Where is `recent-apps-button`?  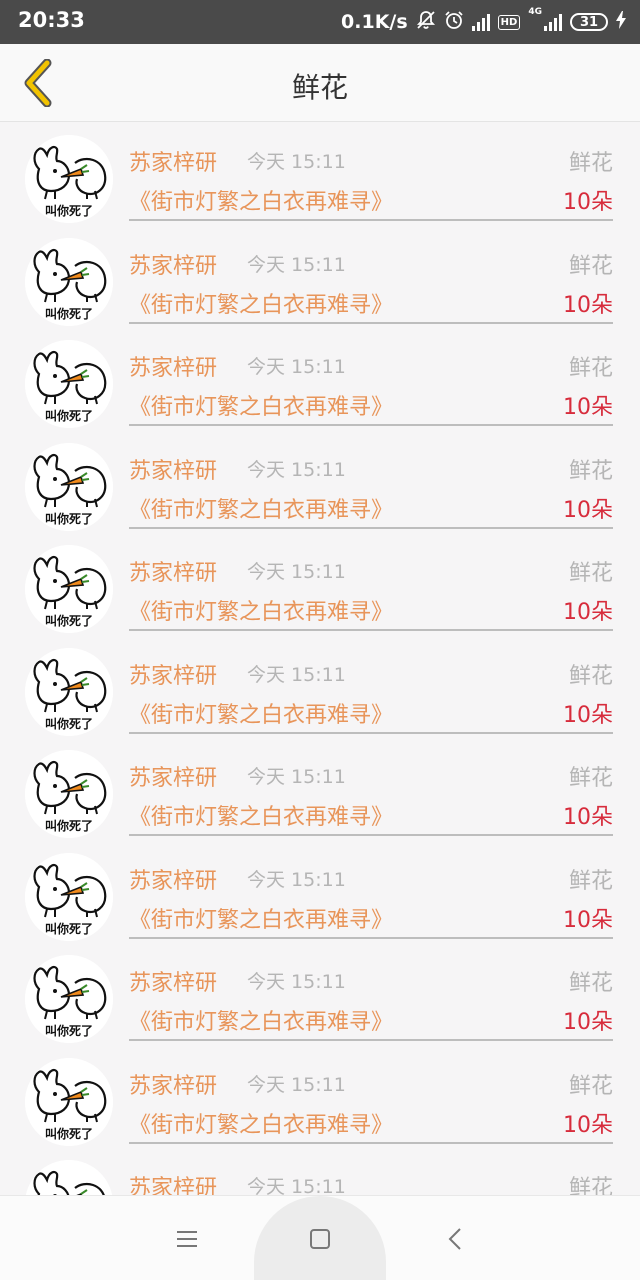
recent-apps-button is located at coordinates (187, 1238).